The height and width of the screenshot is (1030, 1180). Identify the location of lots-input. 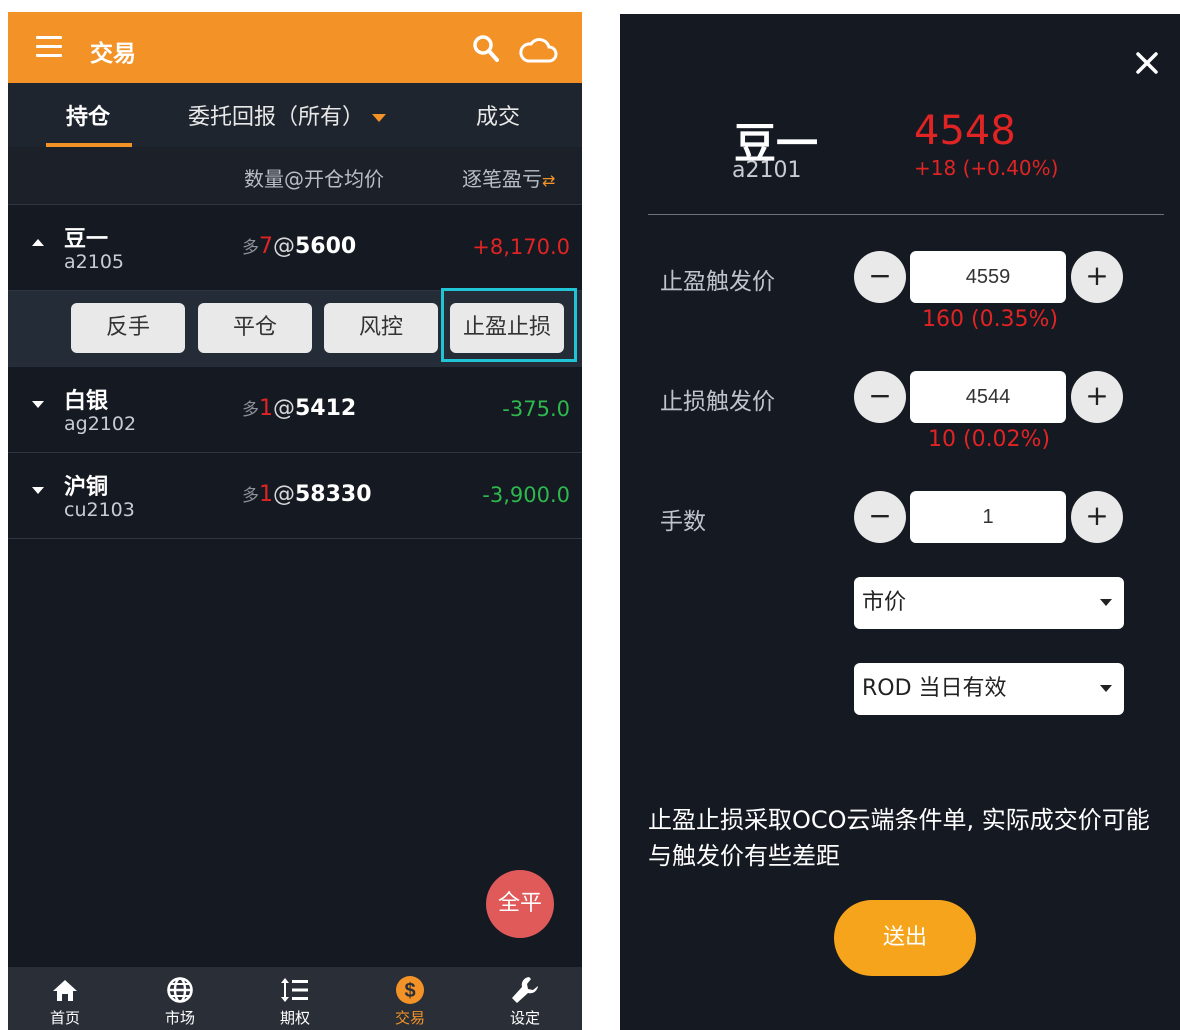
(988, 517).